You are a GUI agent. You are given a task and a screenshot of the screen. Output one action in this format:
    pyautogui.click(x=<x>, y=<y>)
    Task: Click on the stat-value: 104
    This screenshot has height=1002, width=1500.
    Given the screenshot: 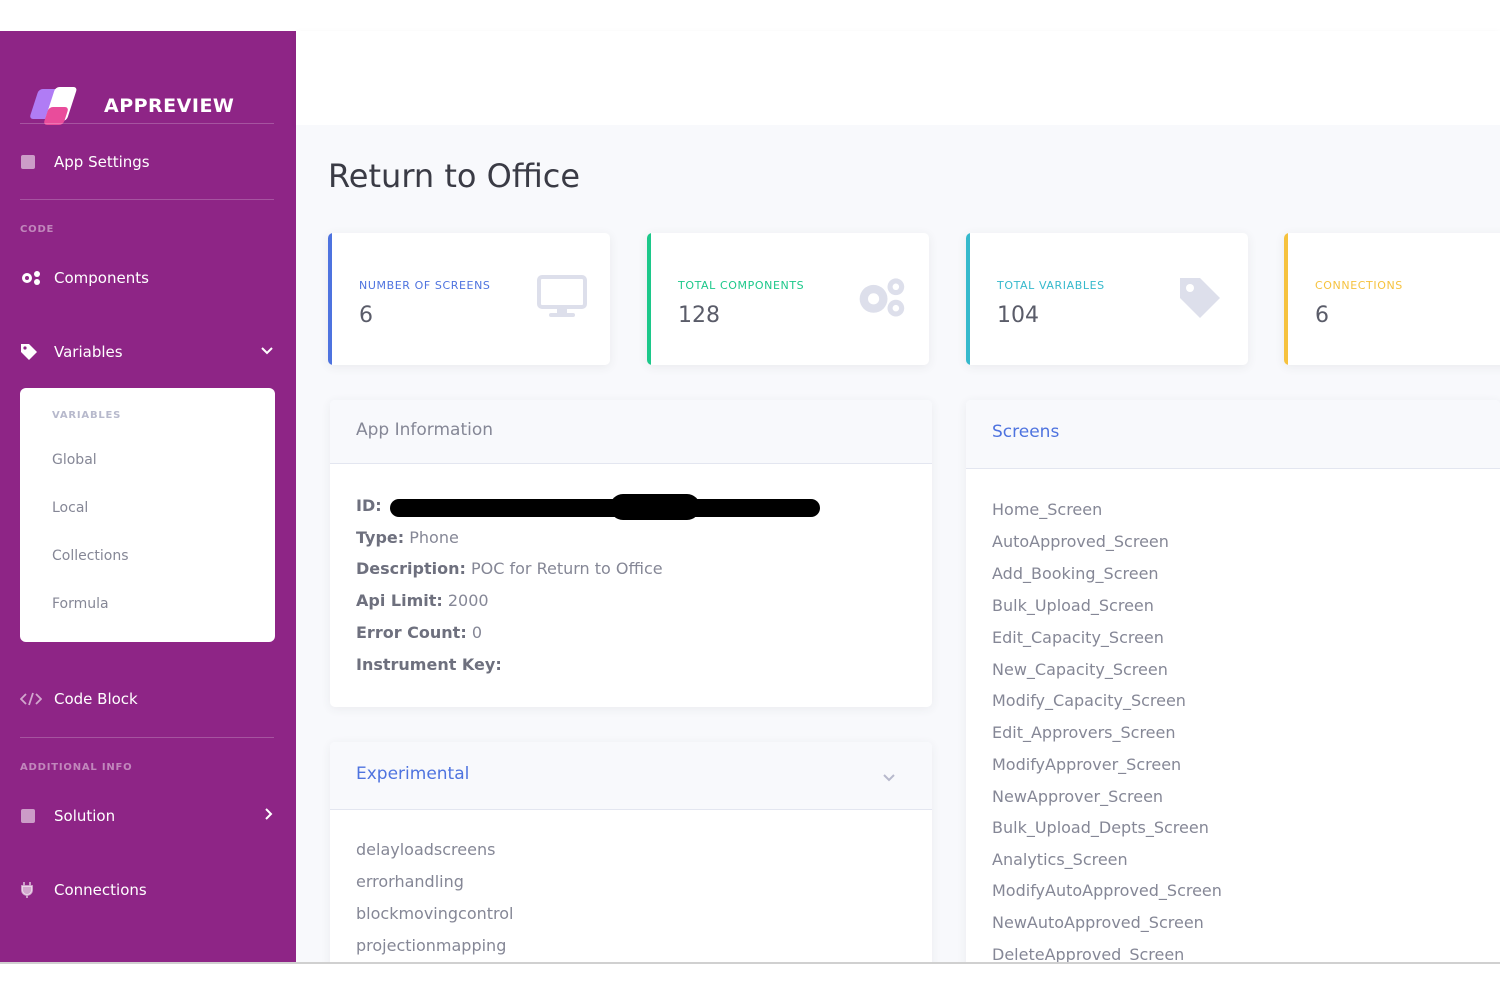 What is the action you would take?
    pyautogui.click(x=1018, y=315)
    